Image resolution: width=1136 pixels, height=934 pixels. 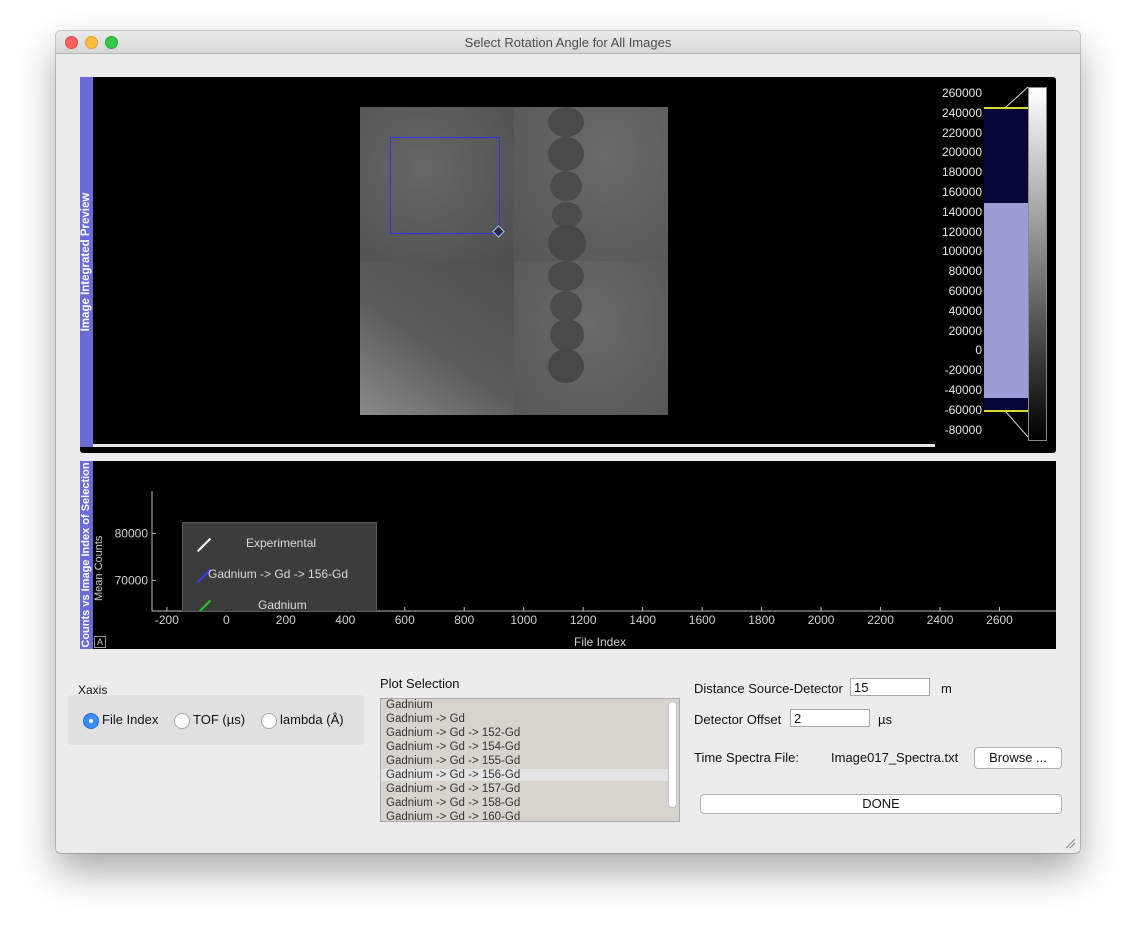 I want to click on image-quadrant-tr, so click(x=591, y=184).